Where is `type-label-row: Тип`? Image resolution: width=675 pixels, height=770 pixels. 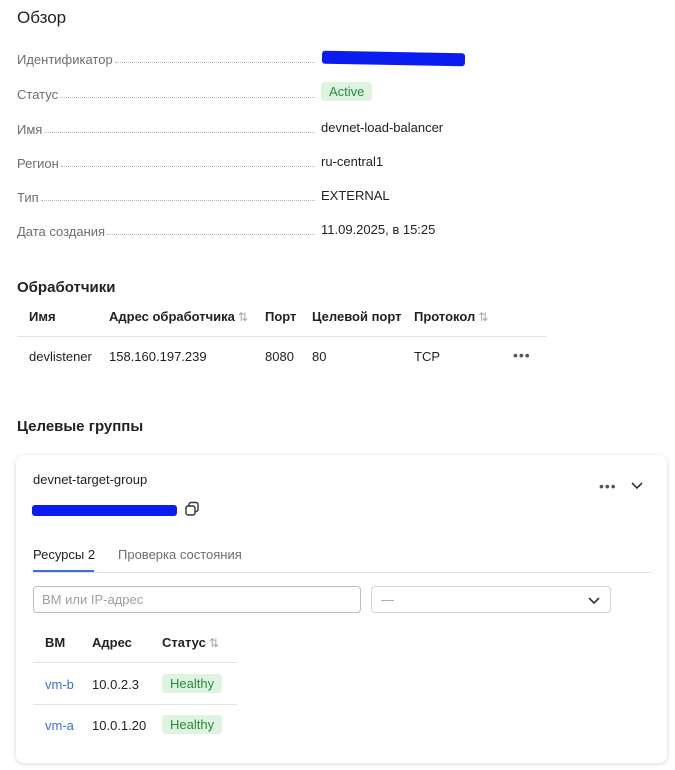 type-label-row: Тип is located at coordinates (166, 195).